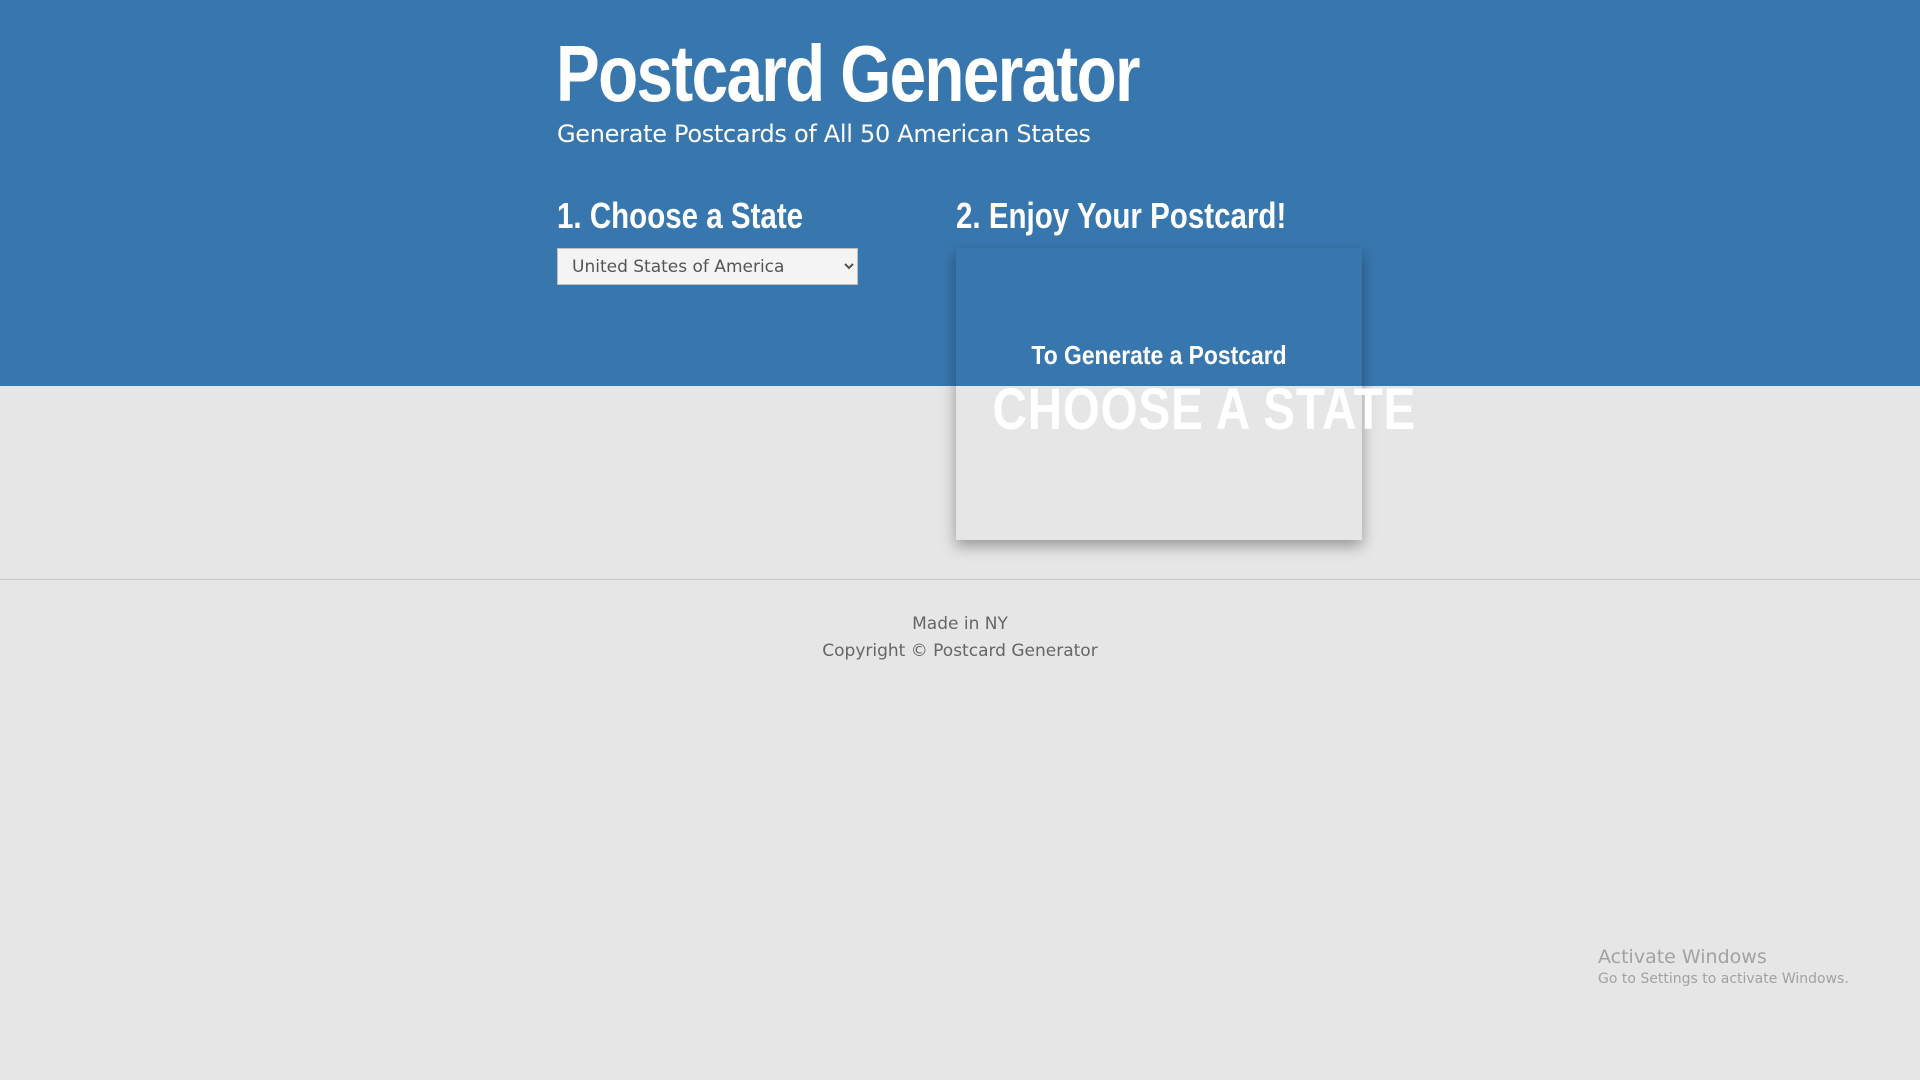  Describe the element at coordinates (1723, 979) in the screenshot. I see `watermark-subtitle: Go to Settings to activate Windows.` at that location.